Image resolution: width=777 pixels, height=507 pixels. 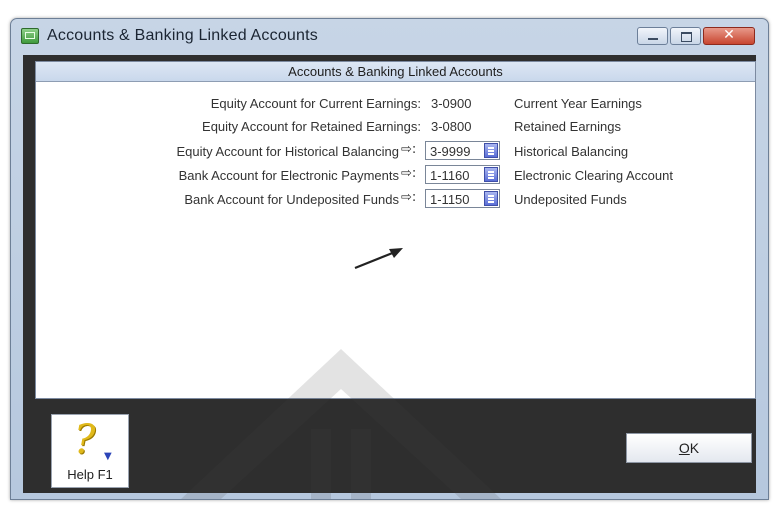 I want to click on close-button: ✕, so click(x=729, y=36).